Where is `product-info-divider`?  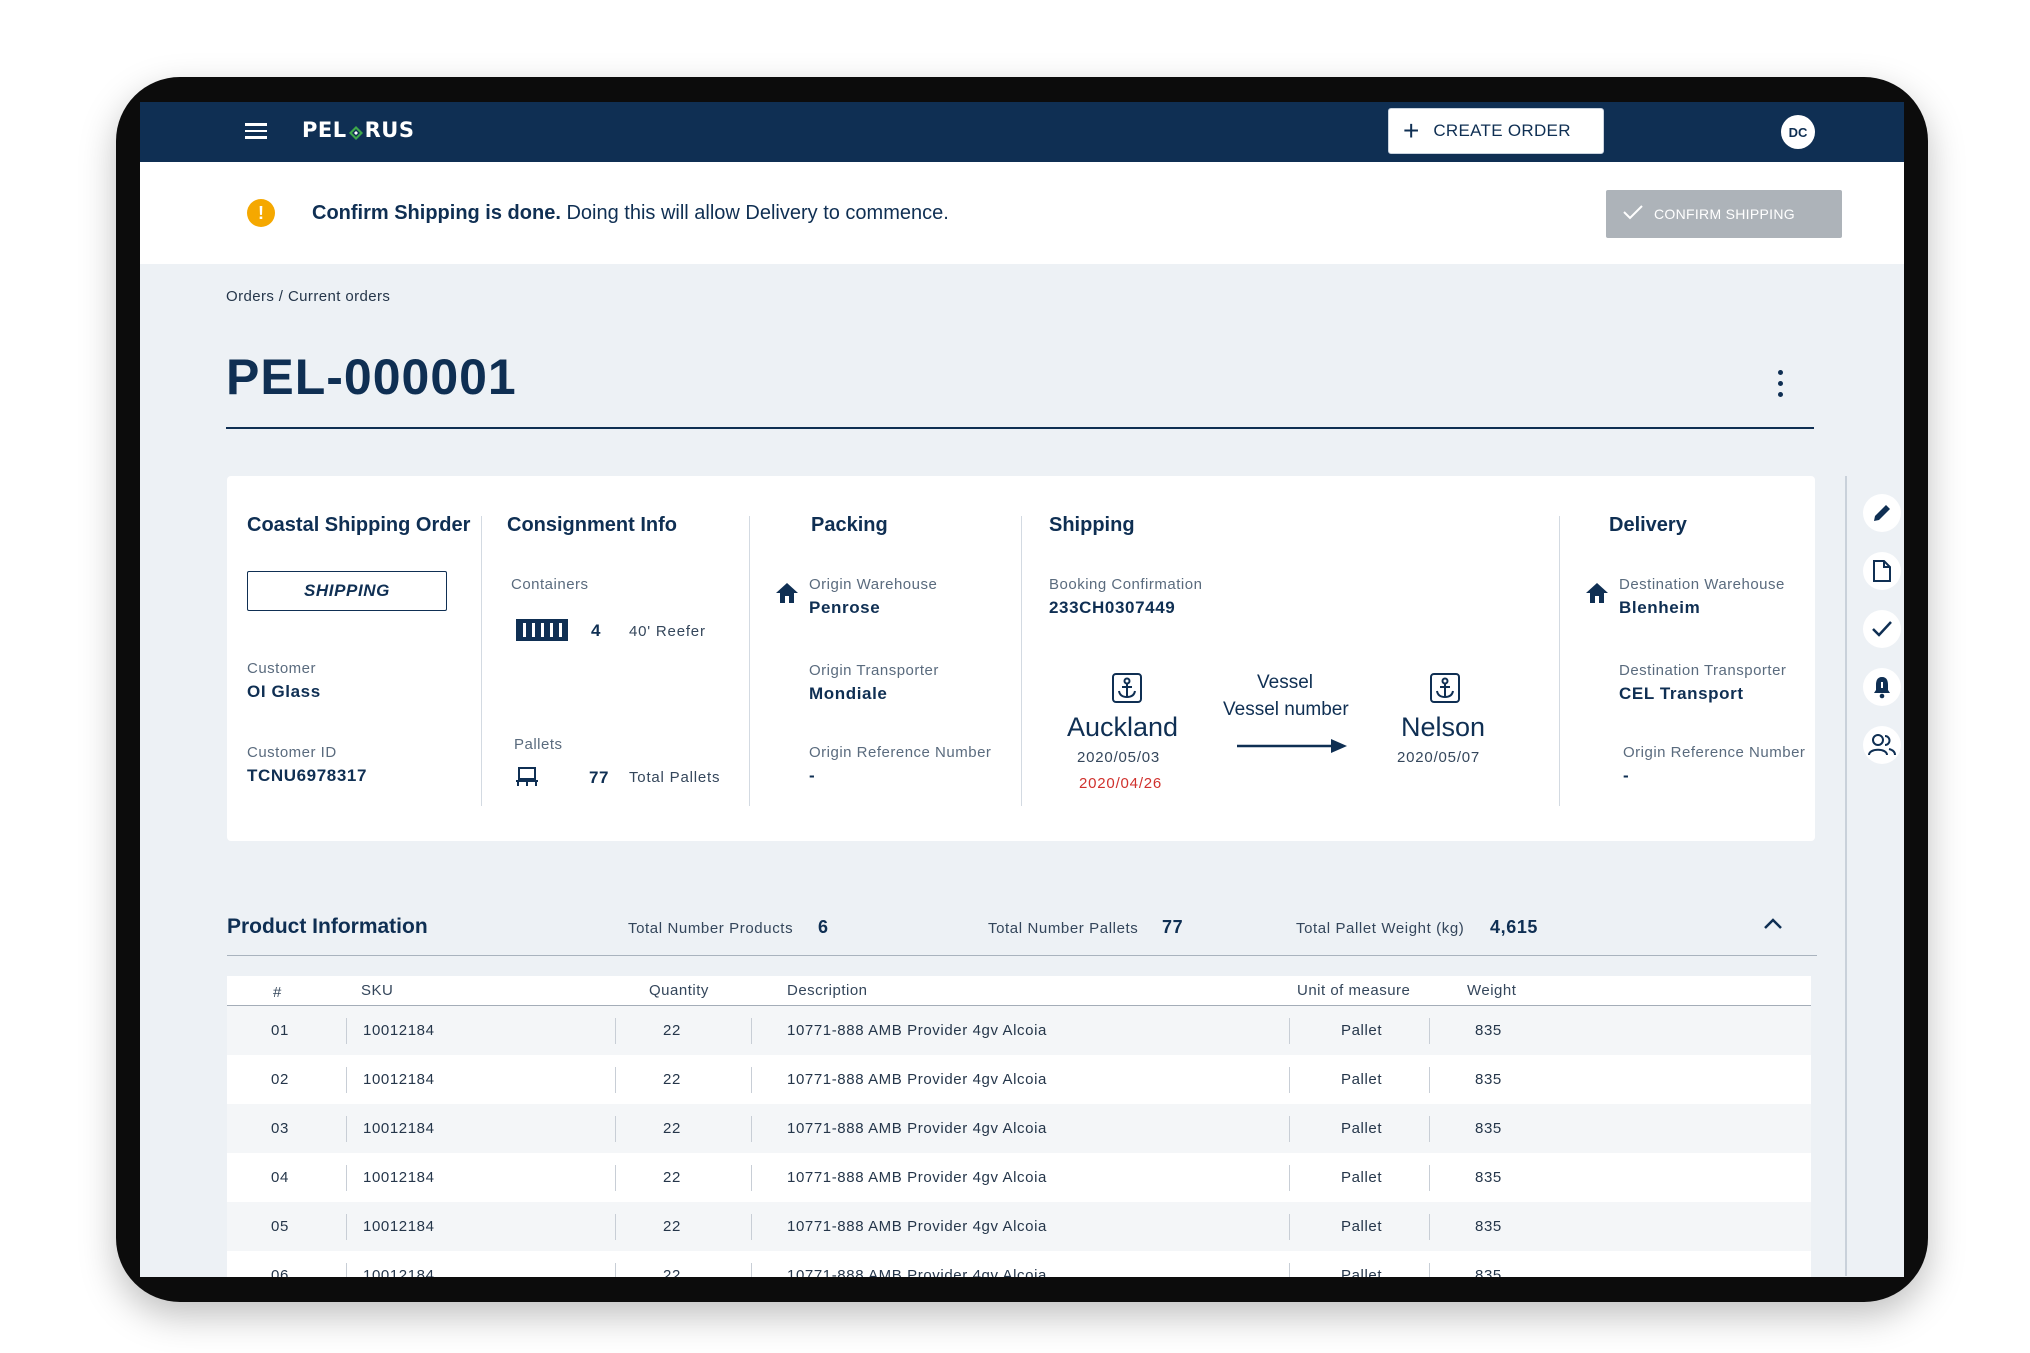
product-info-divider is located at coordinates (1022, 955).